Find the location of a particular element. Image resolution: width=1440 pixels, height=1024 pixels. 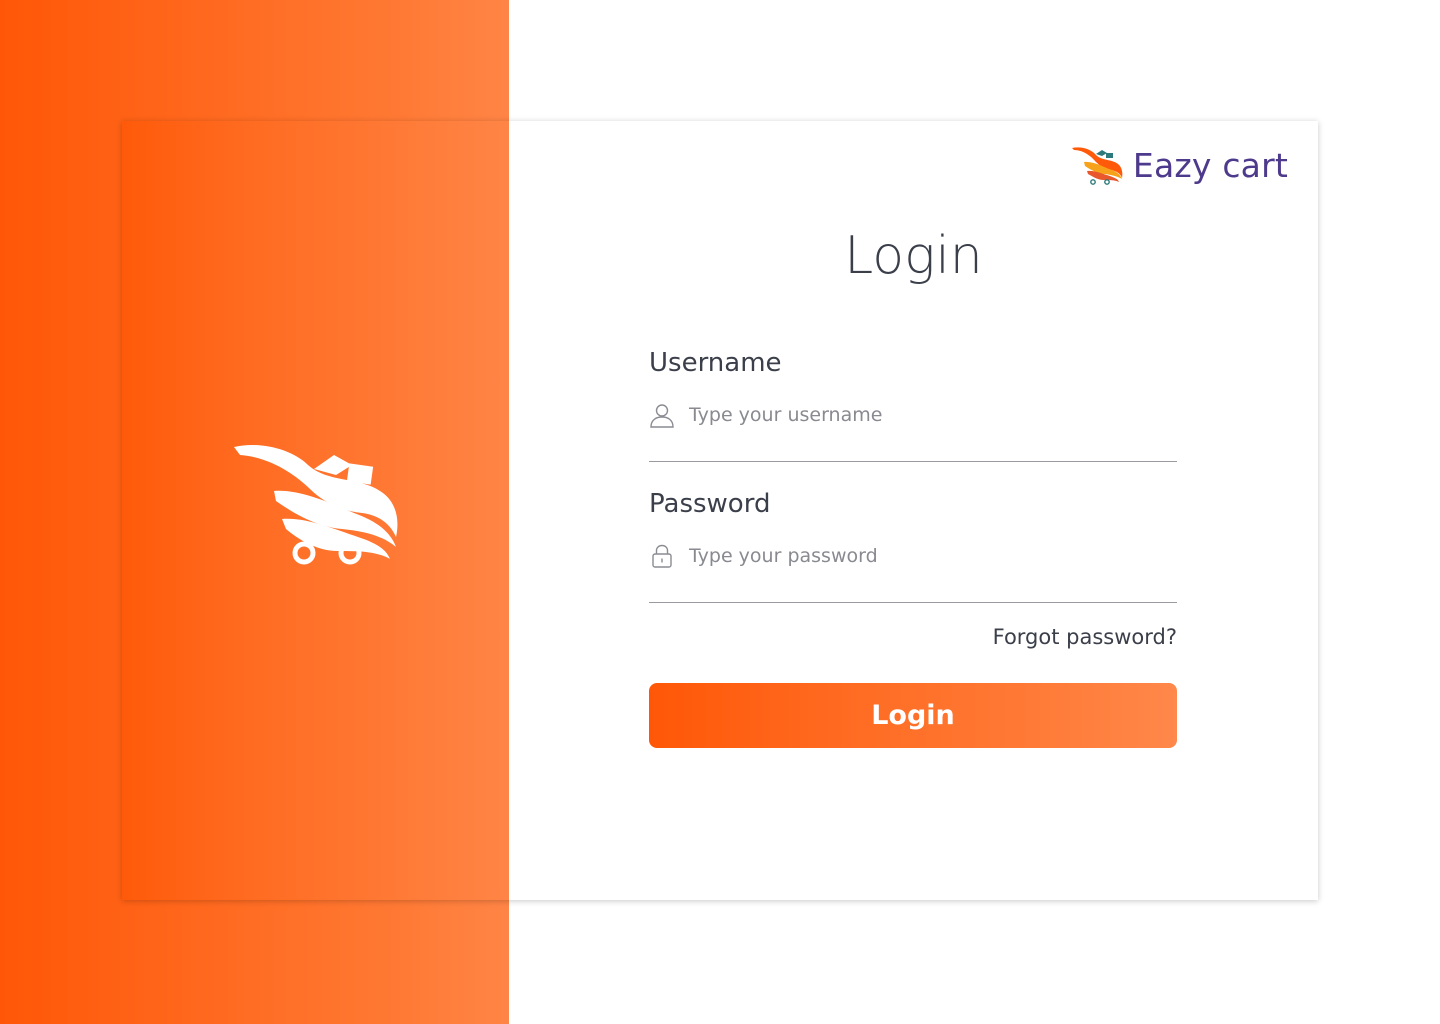

username-input is located at coordinates (933, 415).